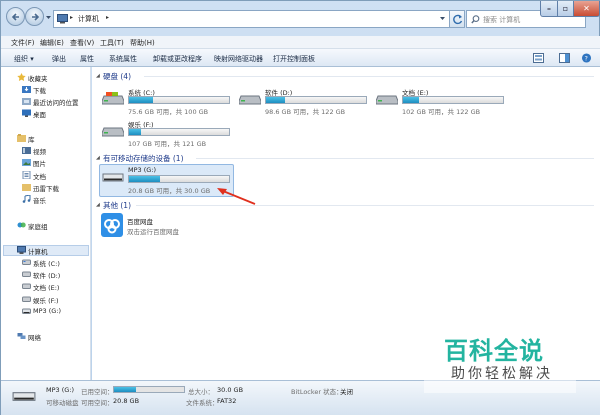 The height and width of the screenshot is (415, 600). Describe the element at coordinates (125, 389) in the screenshot. I see `details-usage-fill` at that location.